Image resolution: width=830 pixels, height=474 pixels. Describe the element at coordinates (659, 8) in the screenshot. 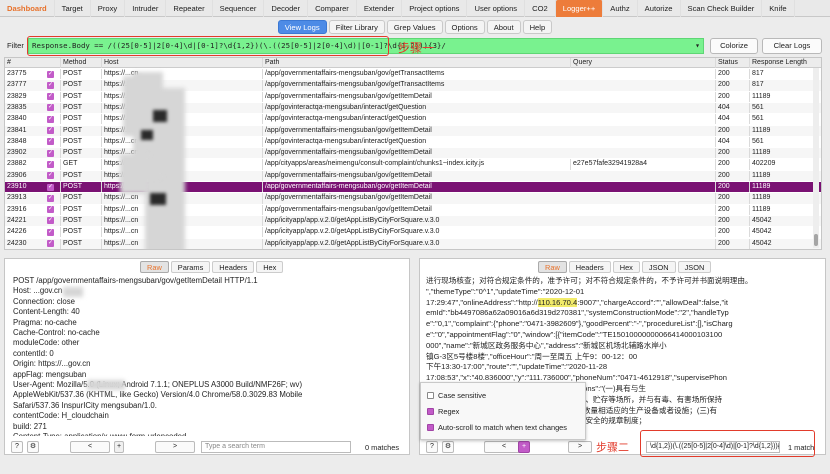

I see `main-tab-autorize: Autorize` at that location.